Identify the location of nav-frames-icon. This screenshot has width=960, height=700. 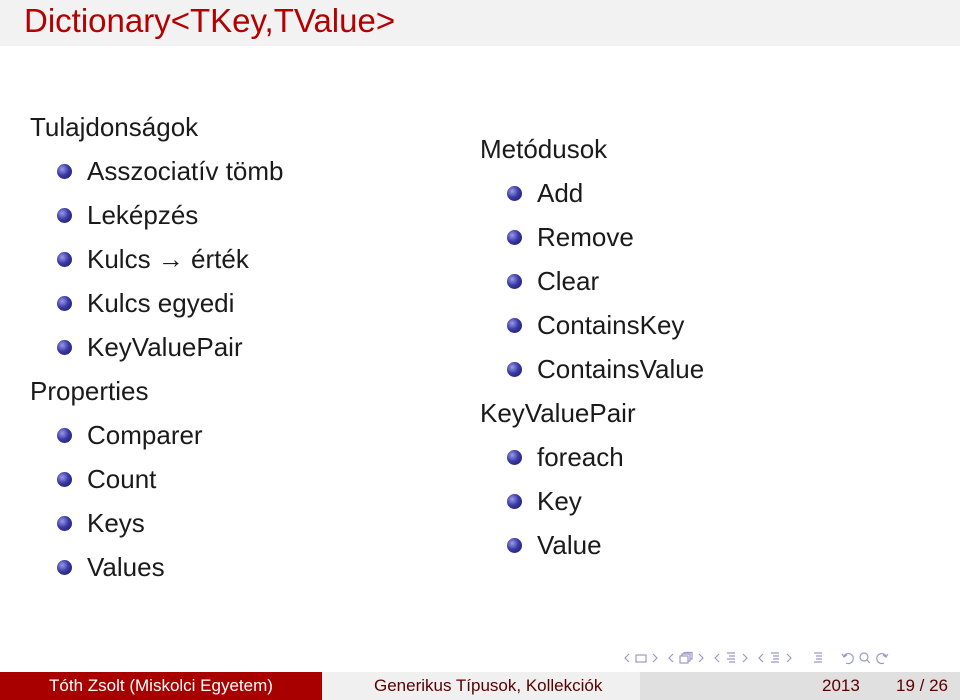
(686, 658).